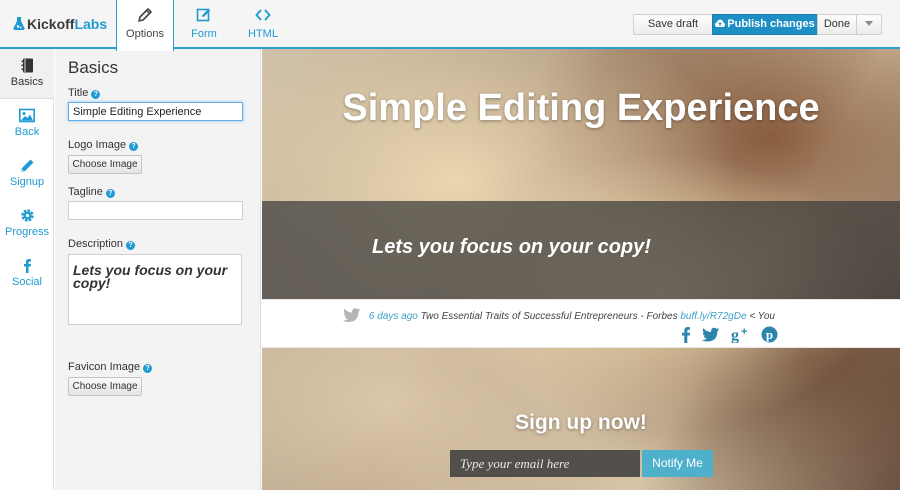 This screenshot has height=490, width=900. What do you see at coordinates (204, 34) in the screenshot?
I see `tab-form-label: Form` at bounding box center [204, 34].